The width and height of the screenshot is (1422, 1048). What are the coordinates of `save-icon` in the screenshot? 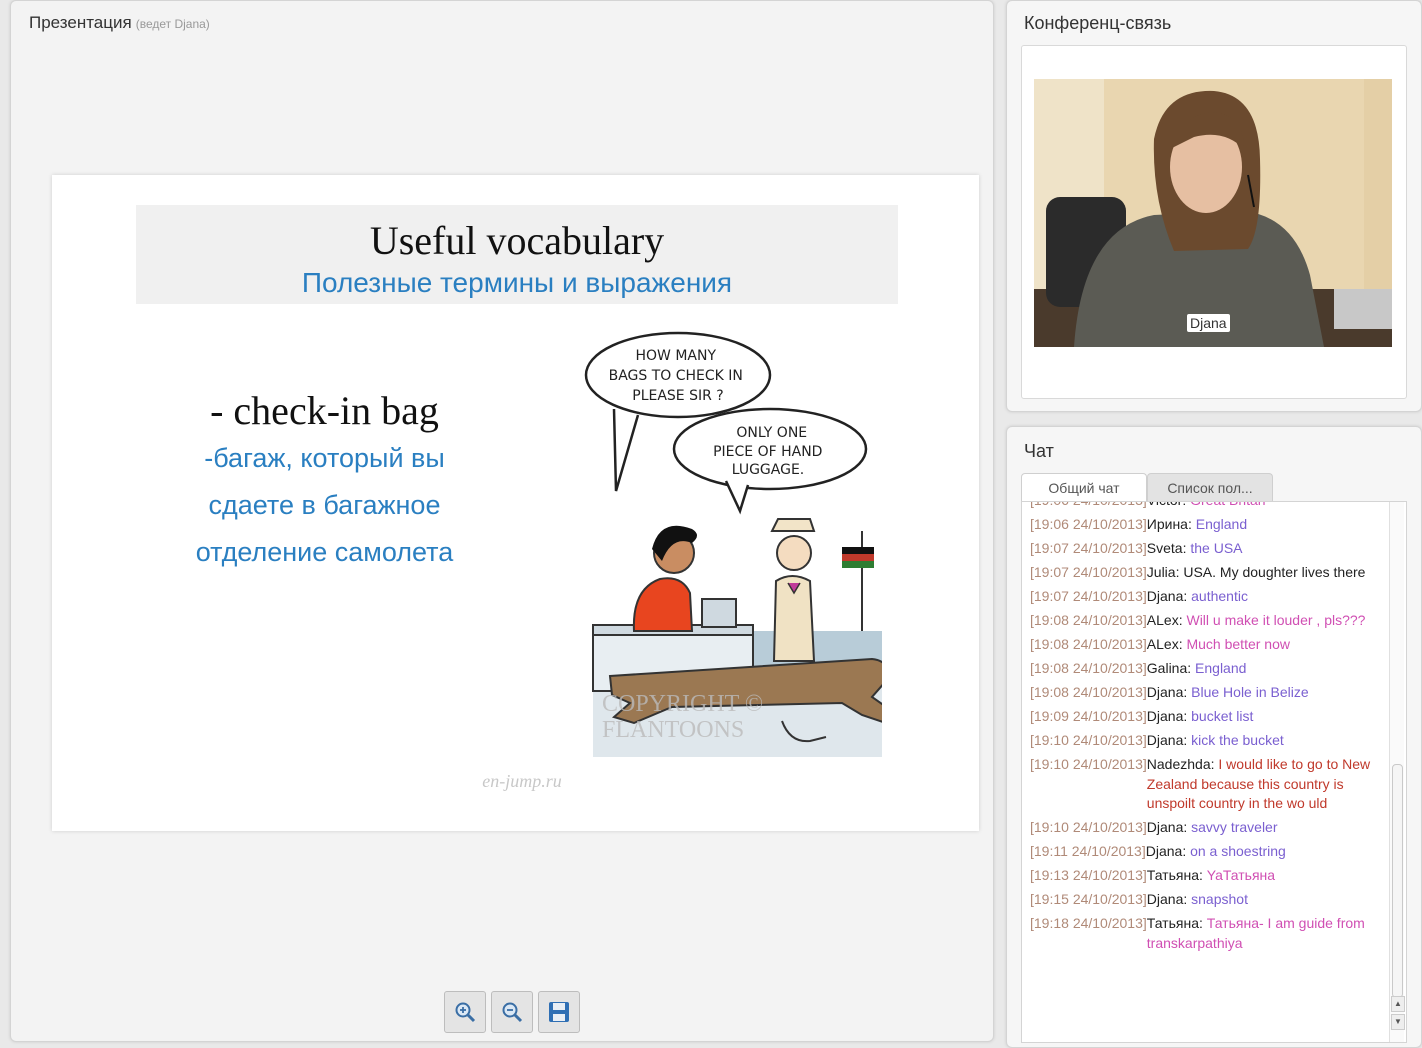 It's located at (559, 1012).